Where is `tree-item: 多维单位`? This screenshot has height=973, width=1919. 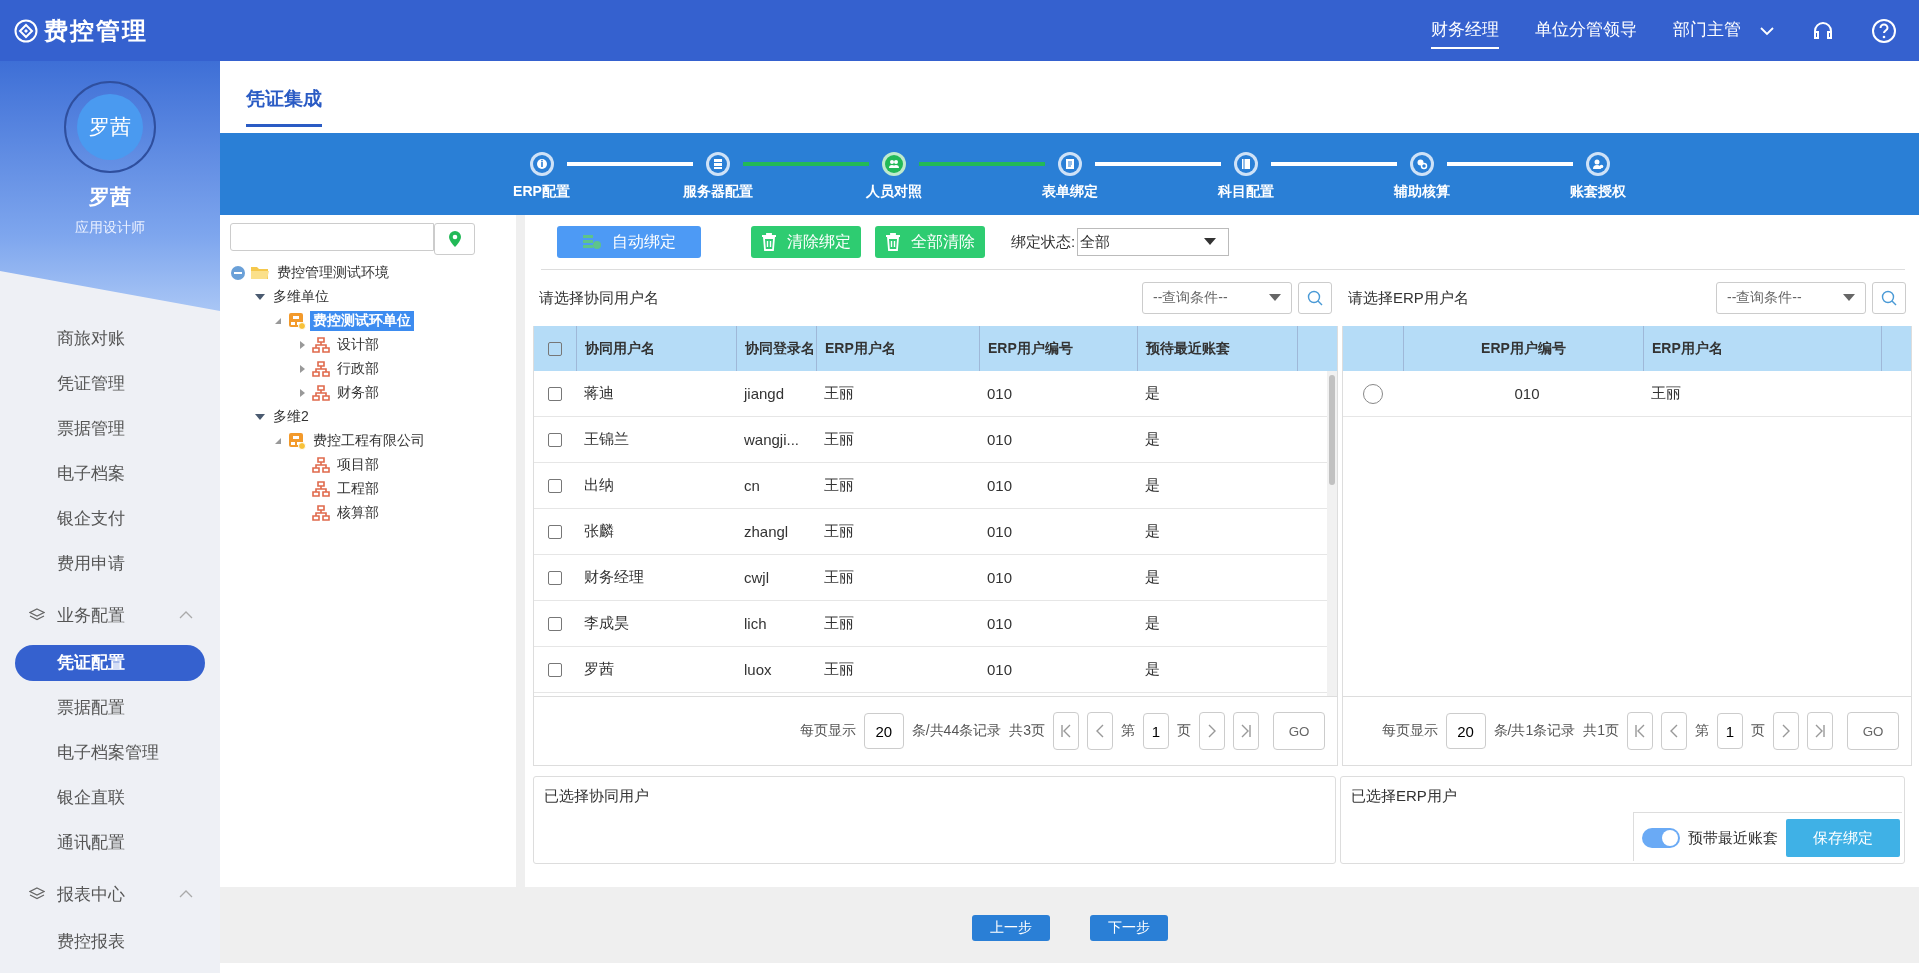 tree-item: 多维单位 is located at coordinates (301, 297).